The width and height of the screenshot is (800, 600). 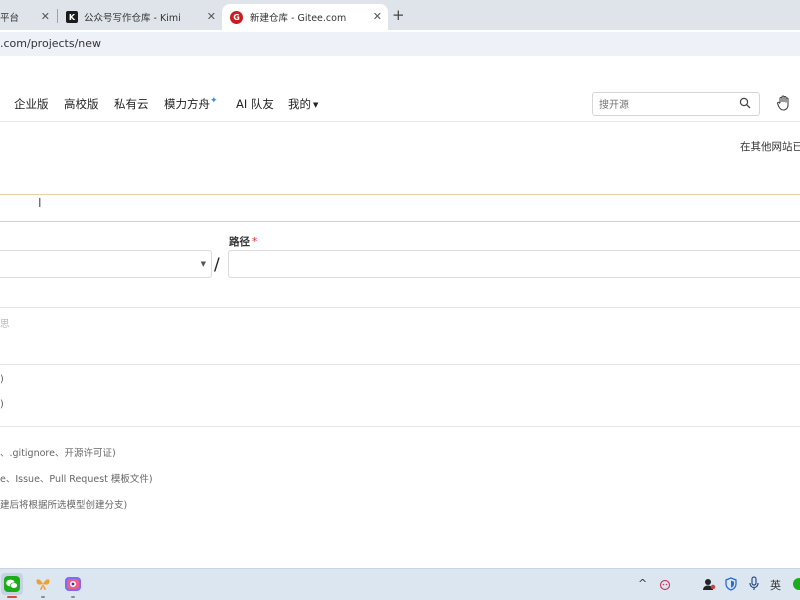 I want to click on url-text: .com/projects/new, so click(x=51, y=43).